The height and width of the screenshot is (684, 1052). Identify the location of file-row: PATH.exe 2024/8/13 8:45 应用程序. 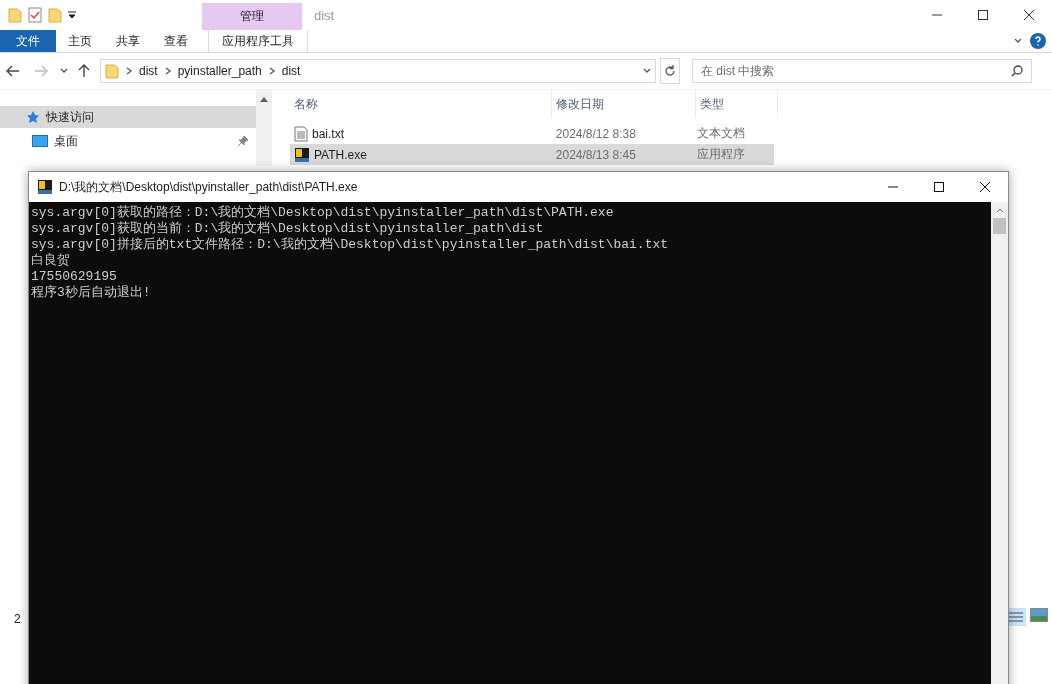
(532, 154).